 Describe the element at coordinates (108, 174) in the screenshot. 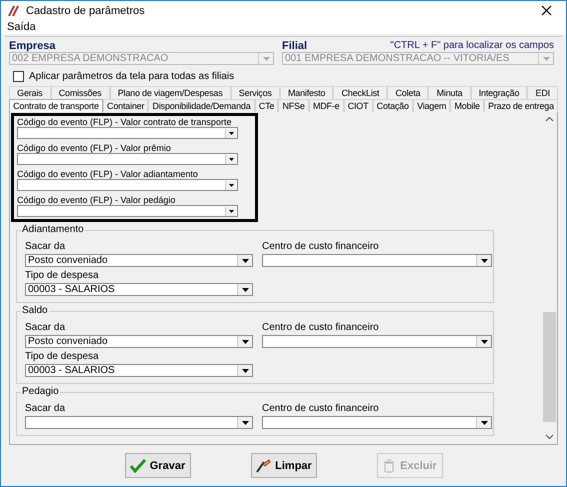

I see `field-label: Código do evento (FLP) - Valor adiantamento` at that location.